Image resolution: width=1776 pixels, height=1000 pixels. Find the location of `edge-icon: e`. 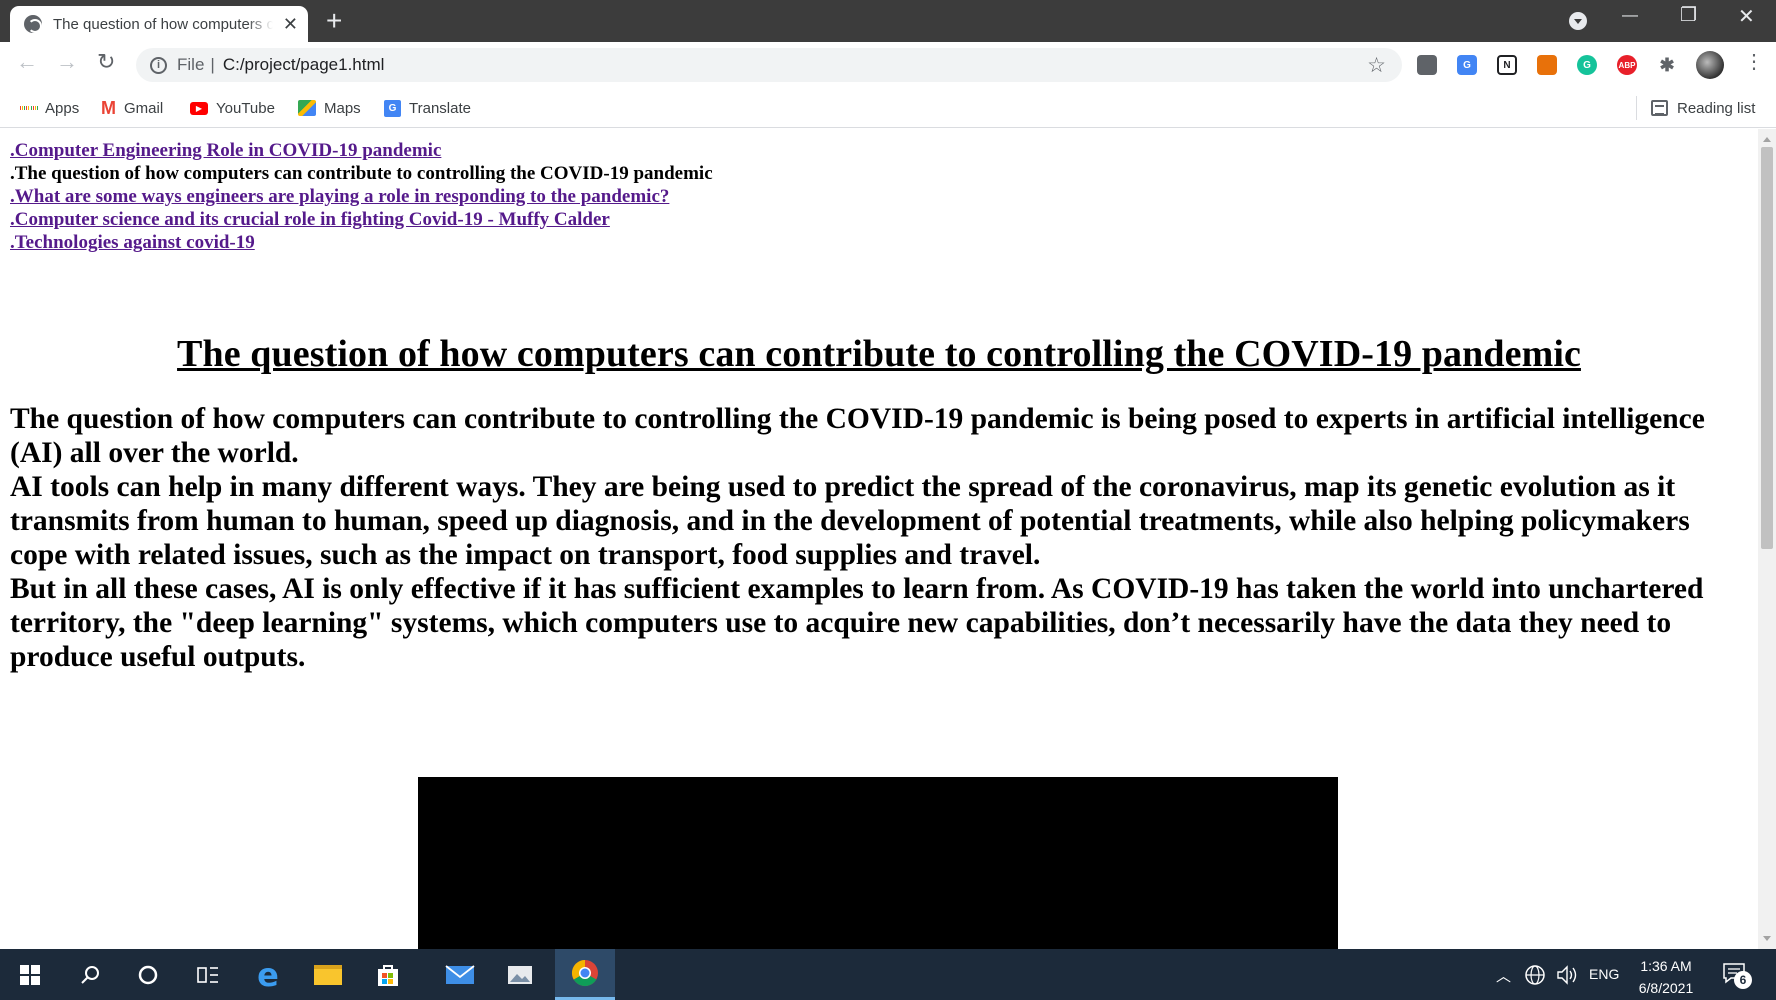

edge-icon: e is located at coordinates (268, 974).